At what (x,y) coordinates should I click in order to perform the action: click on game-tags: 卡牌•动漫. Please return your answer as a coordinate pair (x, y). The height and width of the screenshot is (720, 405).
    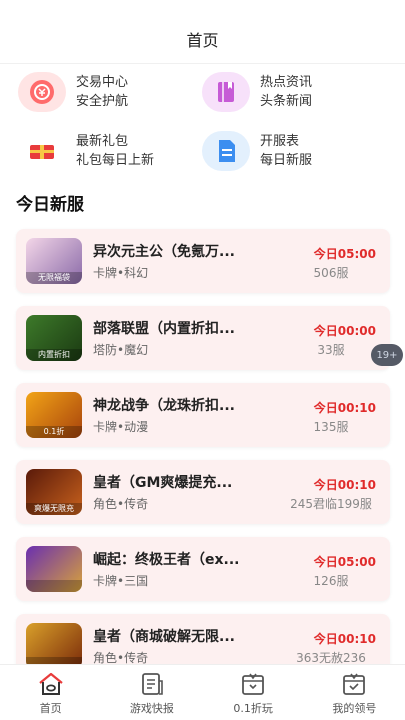
    Looking at the image, I should click on (121, 427).